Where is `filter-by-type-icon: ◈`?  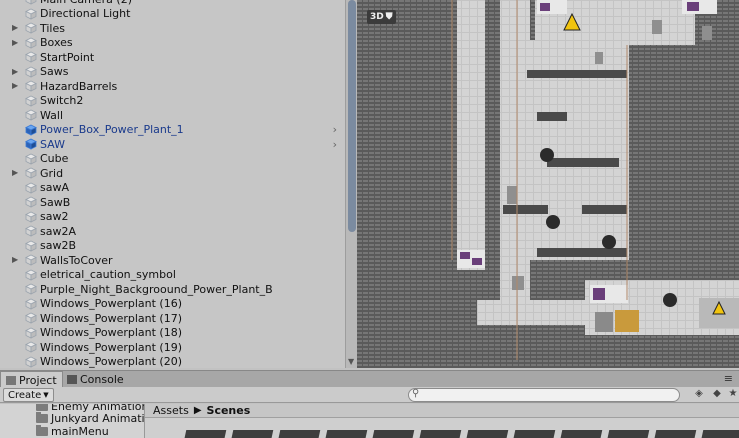 filter-by-type-icon: ◈ is located at coordinates (699, 395).